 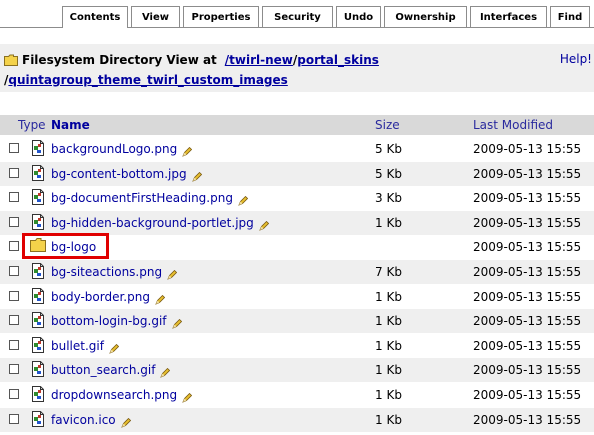 What do you see at coordinates (508, 16) in the screenshot?
I see `tab-interfaces: Interfaces` at bounding box center [508, 16].